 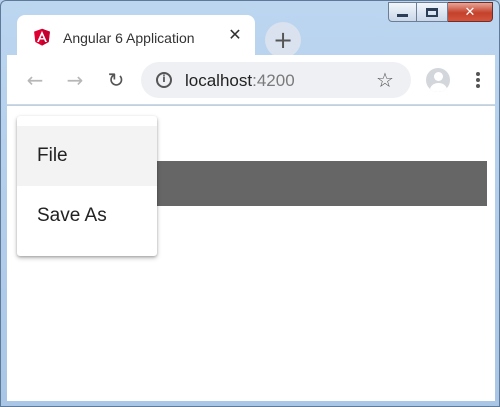 I want to click on address-bar: i localhost:4200, so click(x=276, y=80).